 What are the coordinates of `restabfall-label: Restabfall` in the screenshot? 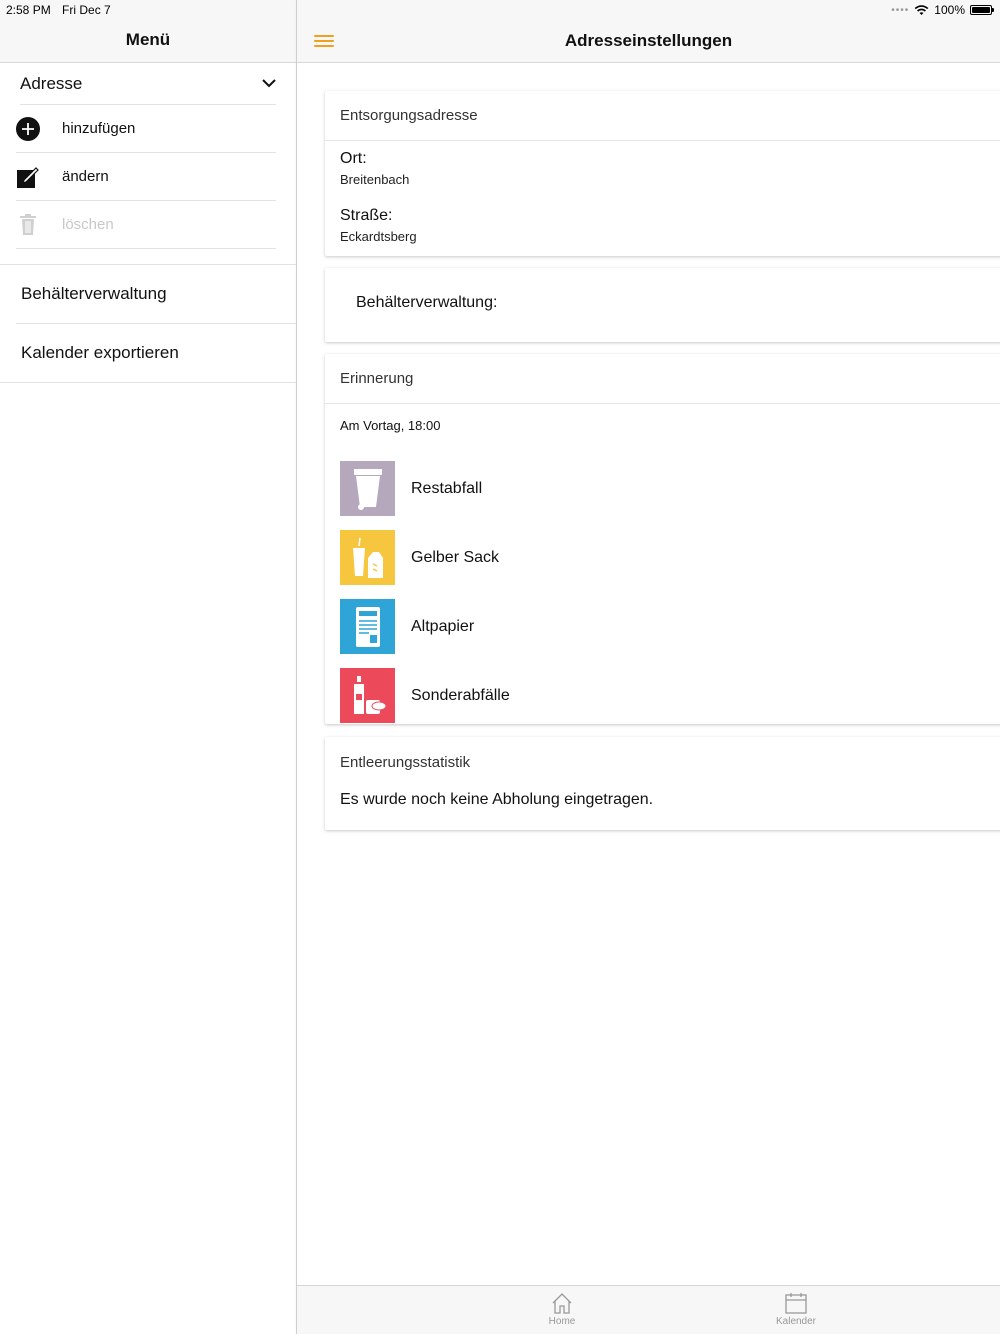 It's located at (447, 488).